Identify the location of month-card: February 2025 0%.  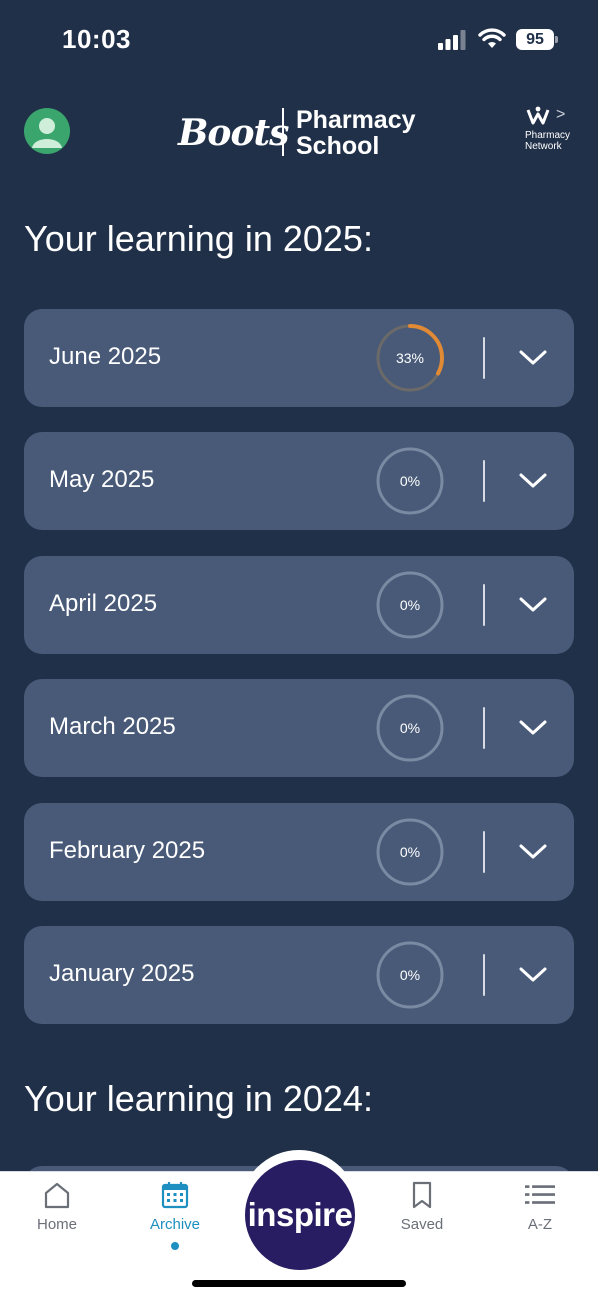
(299, 851).